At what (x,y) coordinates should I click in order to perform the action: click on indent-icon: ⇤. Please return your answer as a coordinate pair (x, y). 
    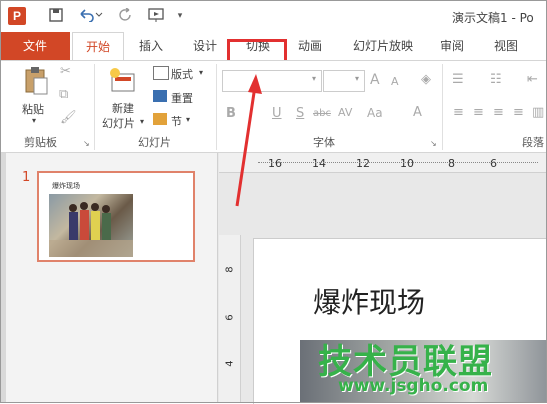
    Looking at the image, I should click on (532, 79).